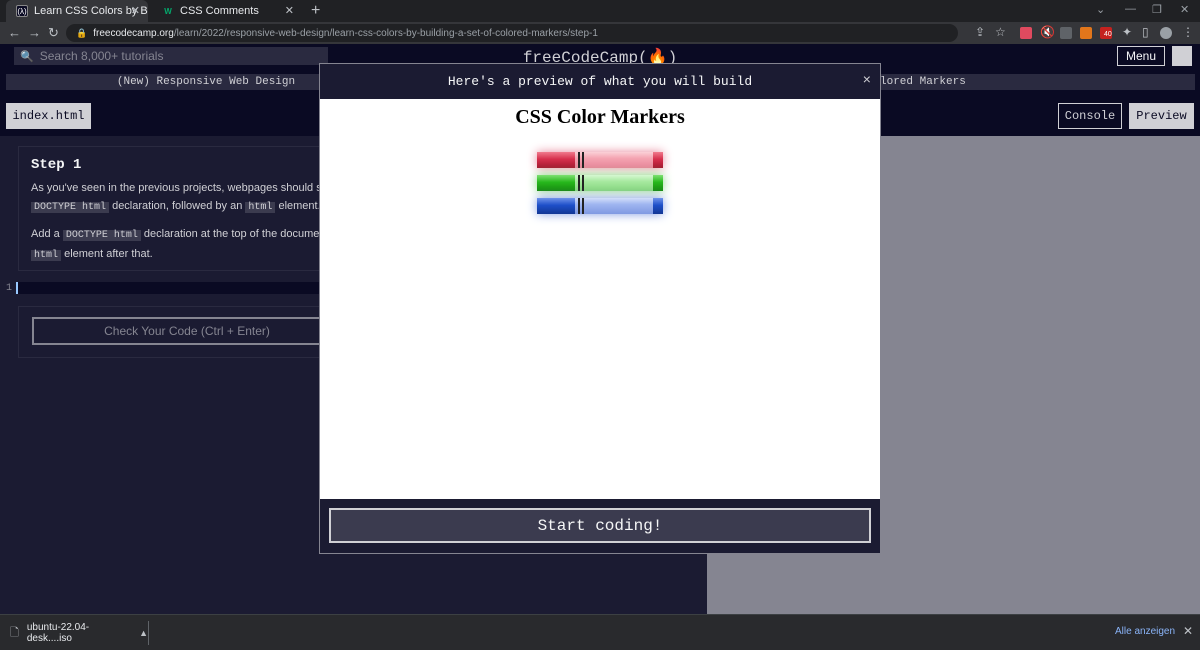 The image size is (1200, 650). What do you see at coordinates (14, 32) in the screenshot?
I see `back-arrow-icon: ←` at bounding box center [14, 32].